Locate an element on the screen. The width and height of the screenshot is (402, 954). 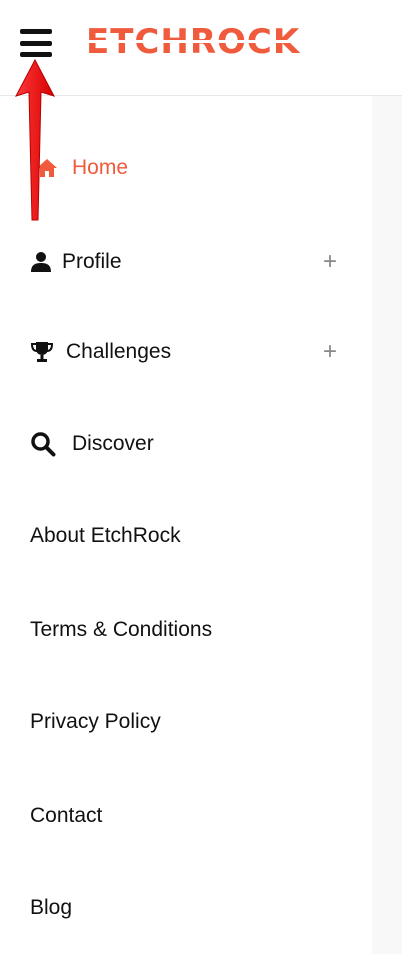
search-icon is located at coordinates (51, 444).